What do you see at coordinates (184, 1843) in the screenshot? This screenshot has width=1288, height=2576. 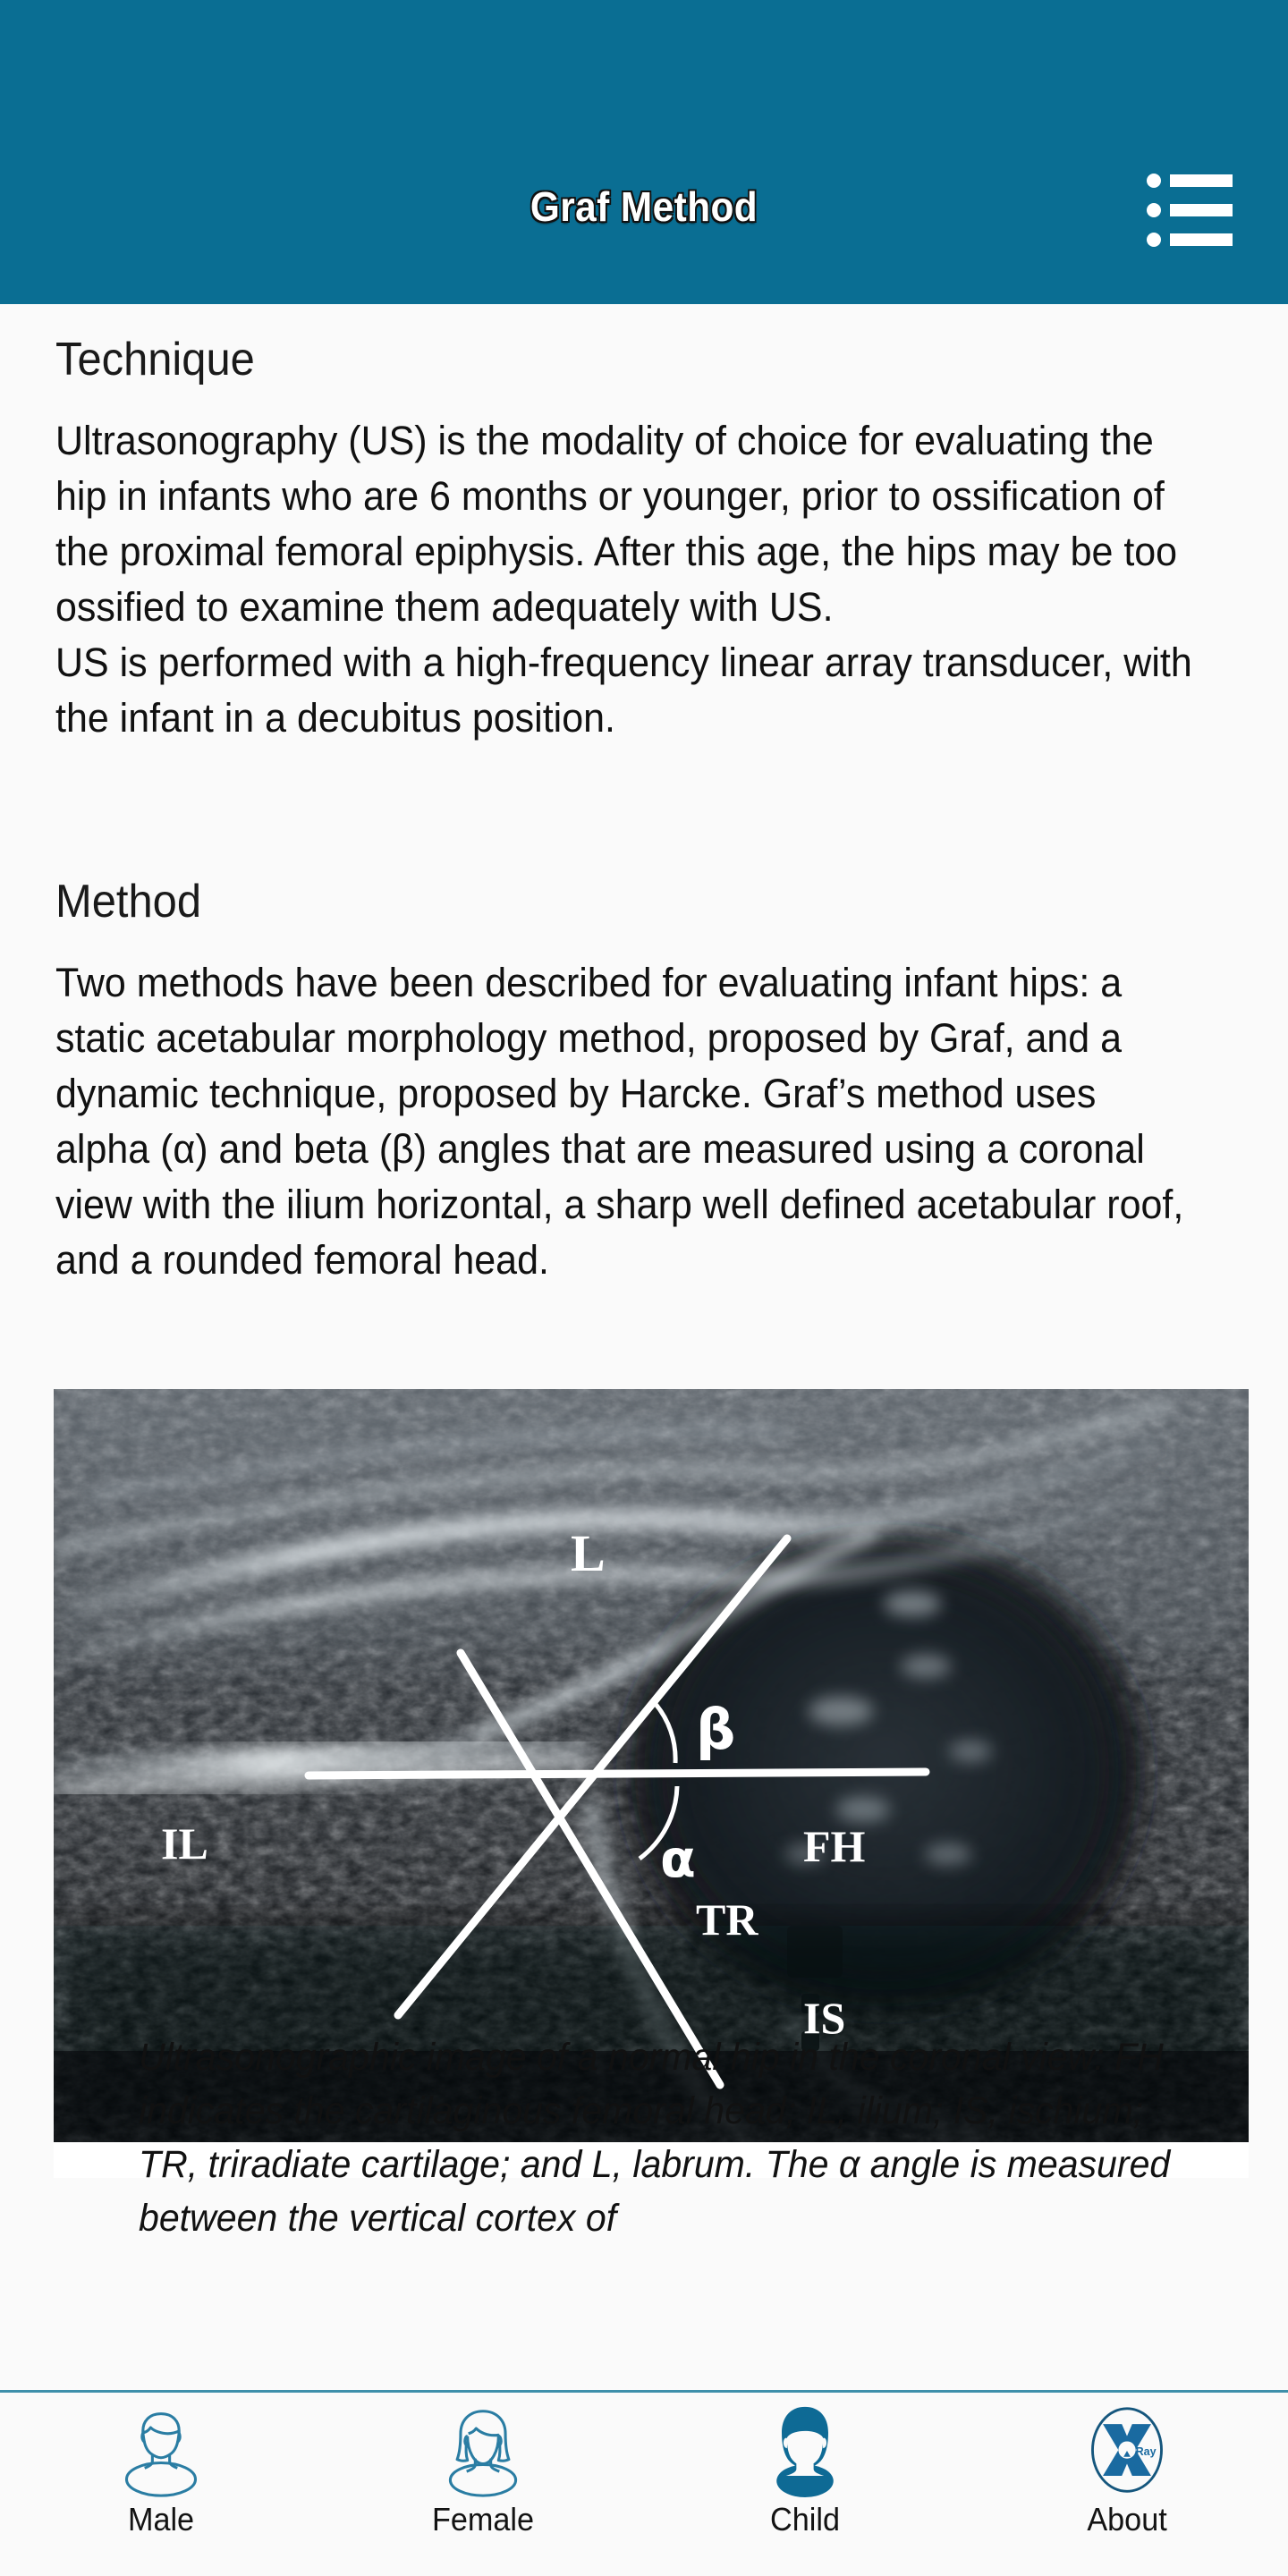 I see `annotation-ilium: IL` at bounding box center [184, 1843].